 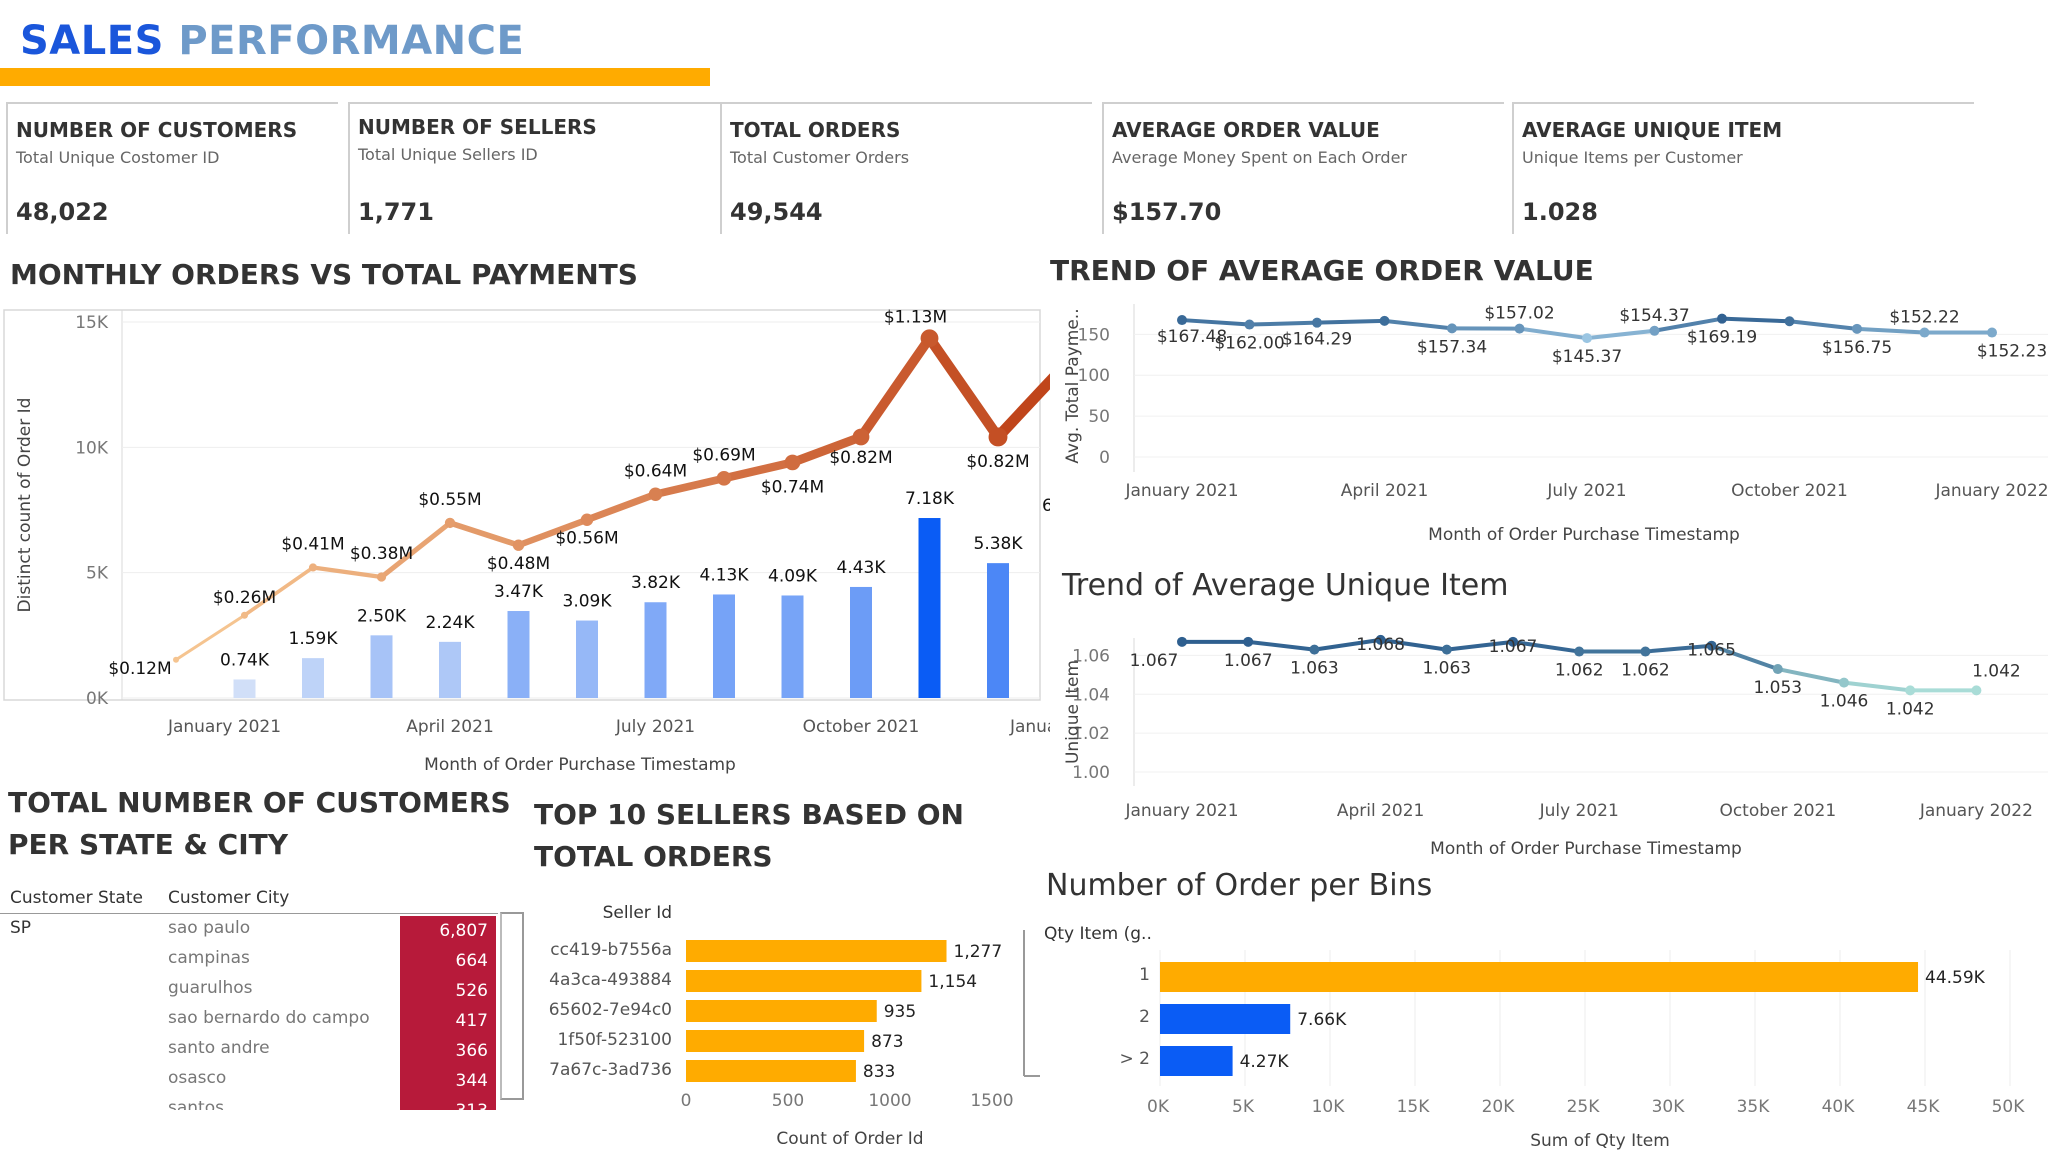 I want to click on title-part-sales: SALES, so click(x=92, y=41).